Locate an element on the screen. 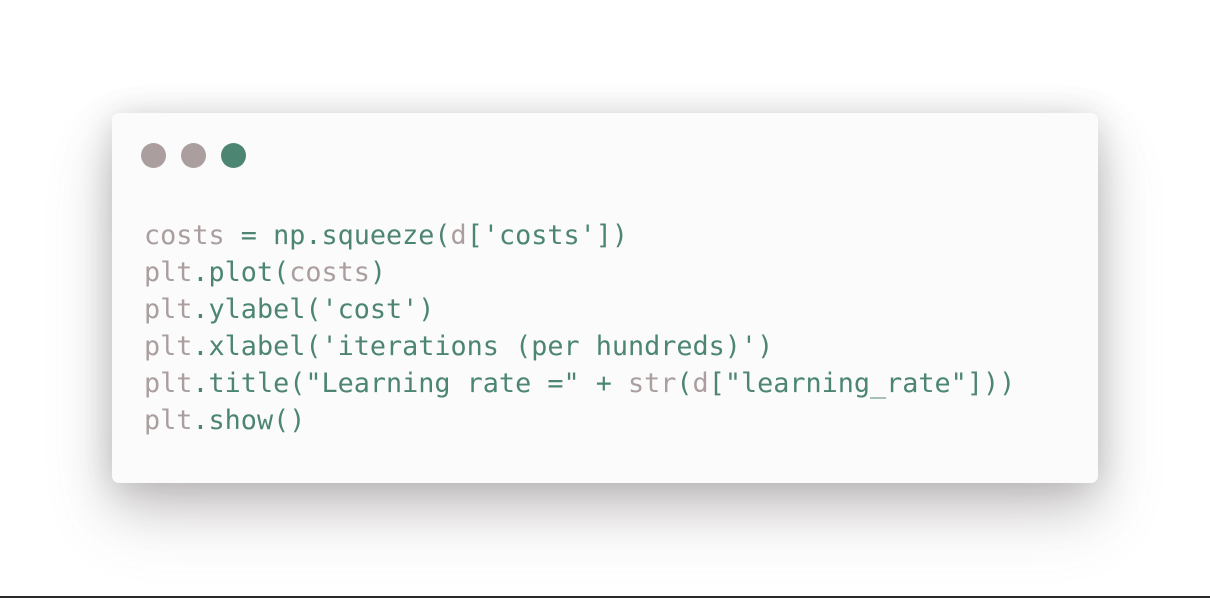 This screenshot has width=1210, height=598. code-token: ) is located at coordinates (378, 272).